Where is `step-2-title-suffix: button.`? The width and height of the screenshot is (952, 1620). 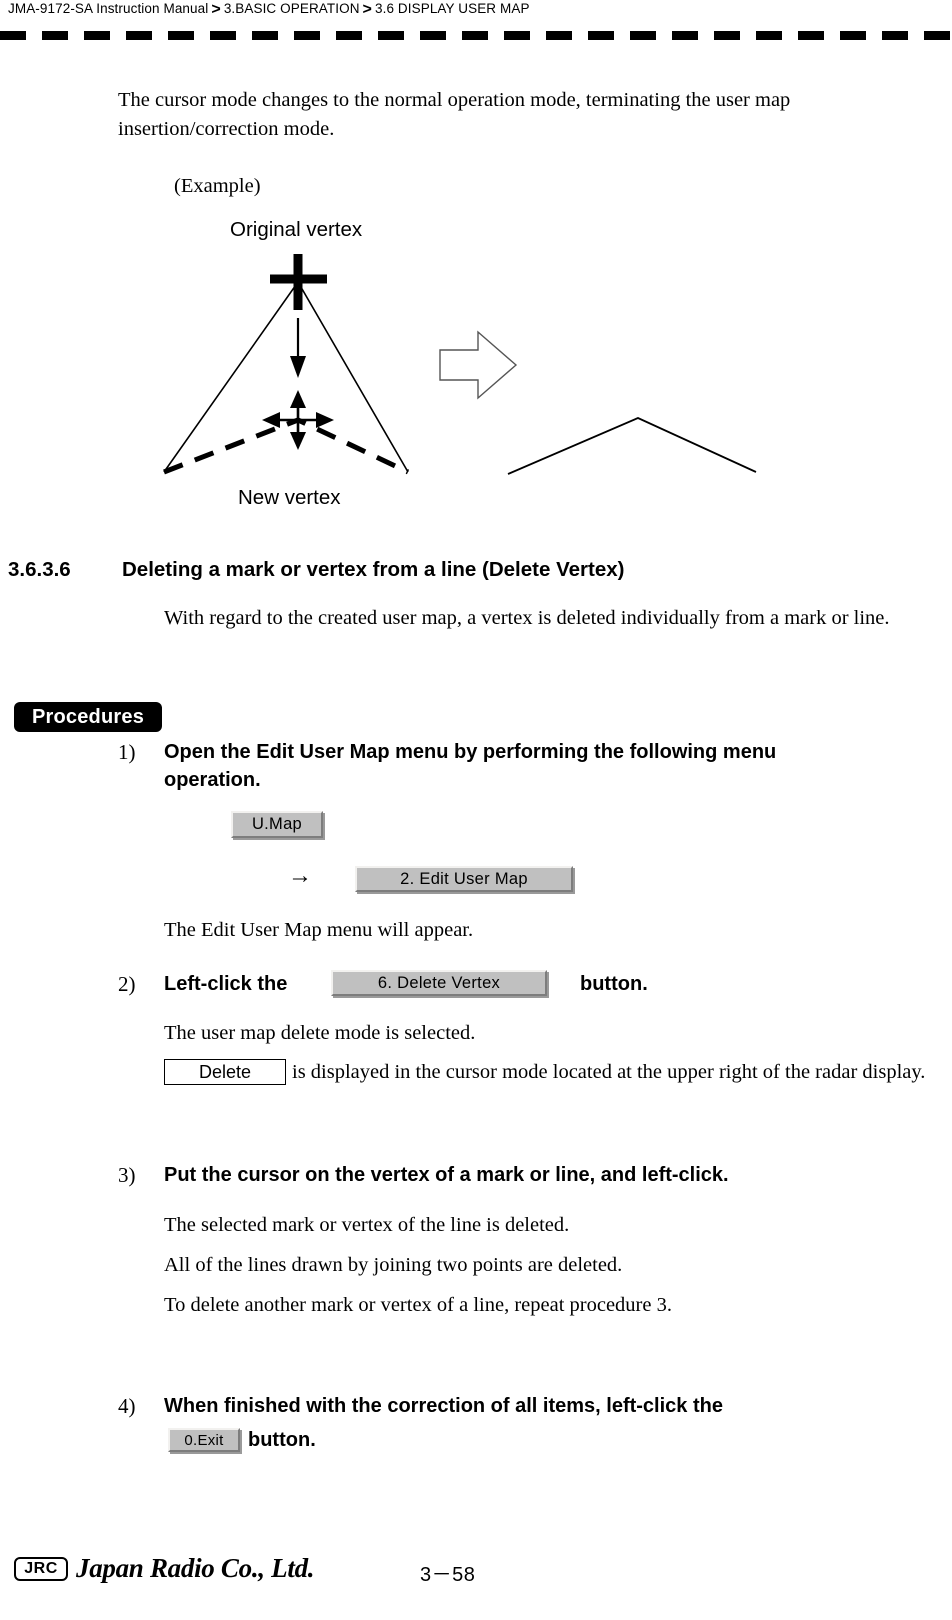
step-2-title-suffix: button. is located at coordinates (614, 984).